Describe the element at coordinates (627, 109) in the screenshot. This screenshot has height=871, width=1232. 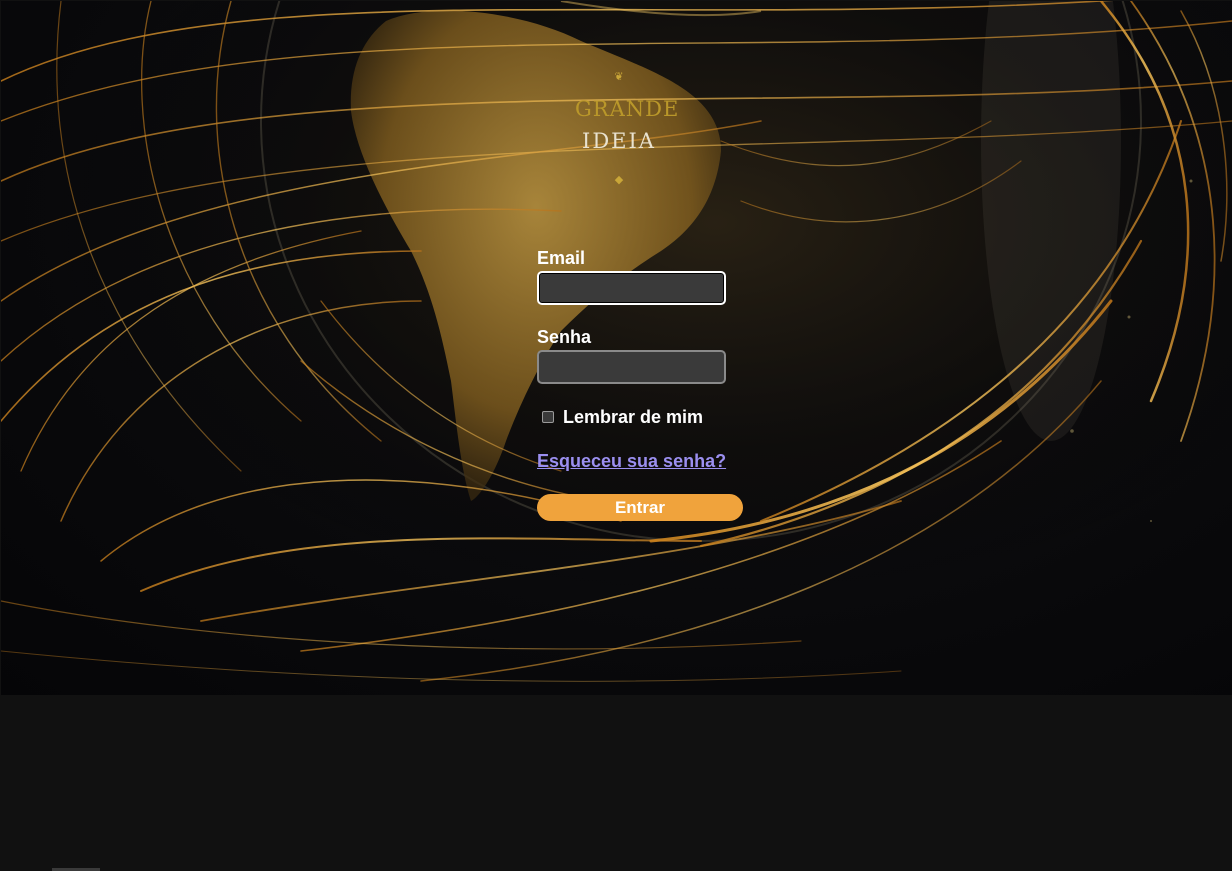
I see `logo-word-grande: GRANDE` at that location.